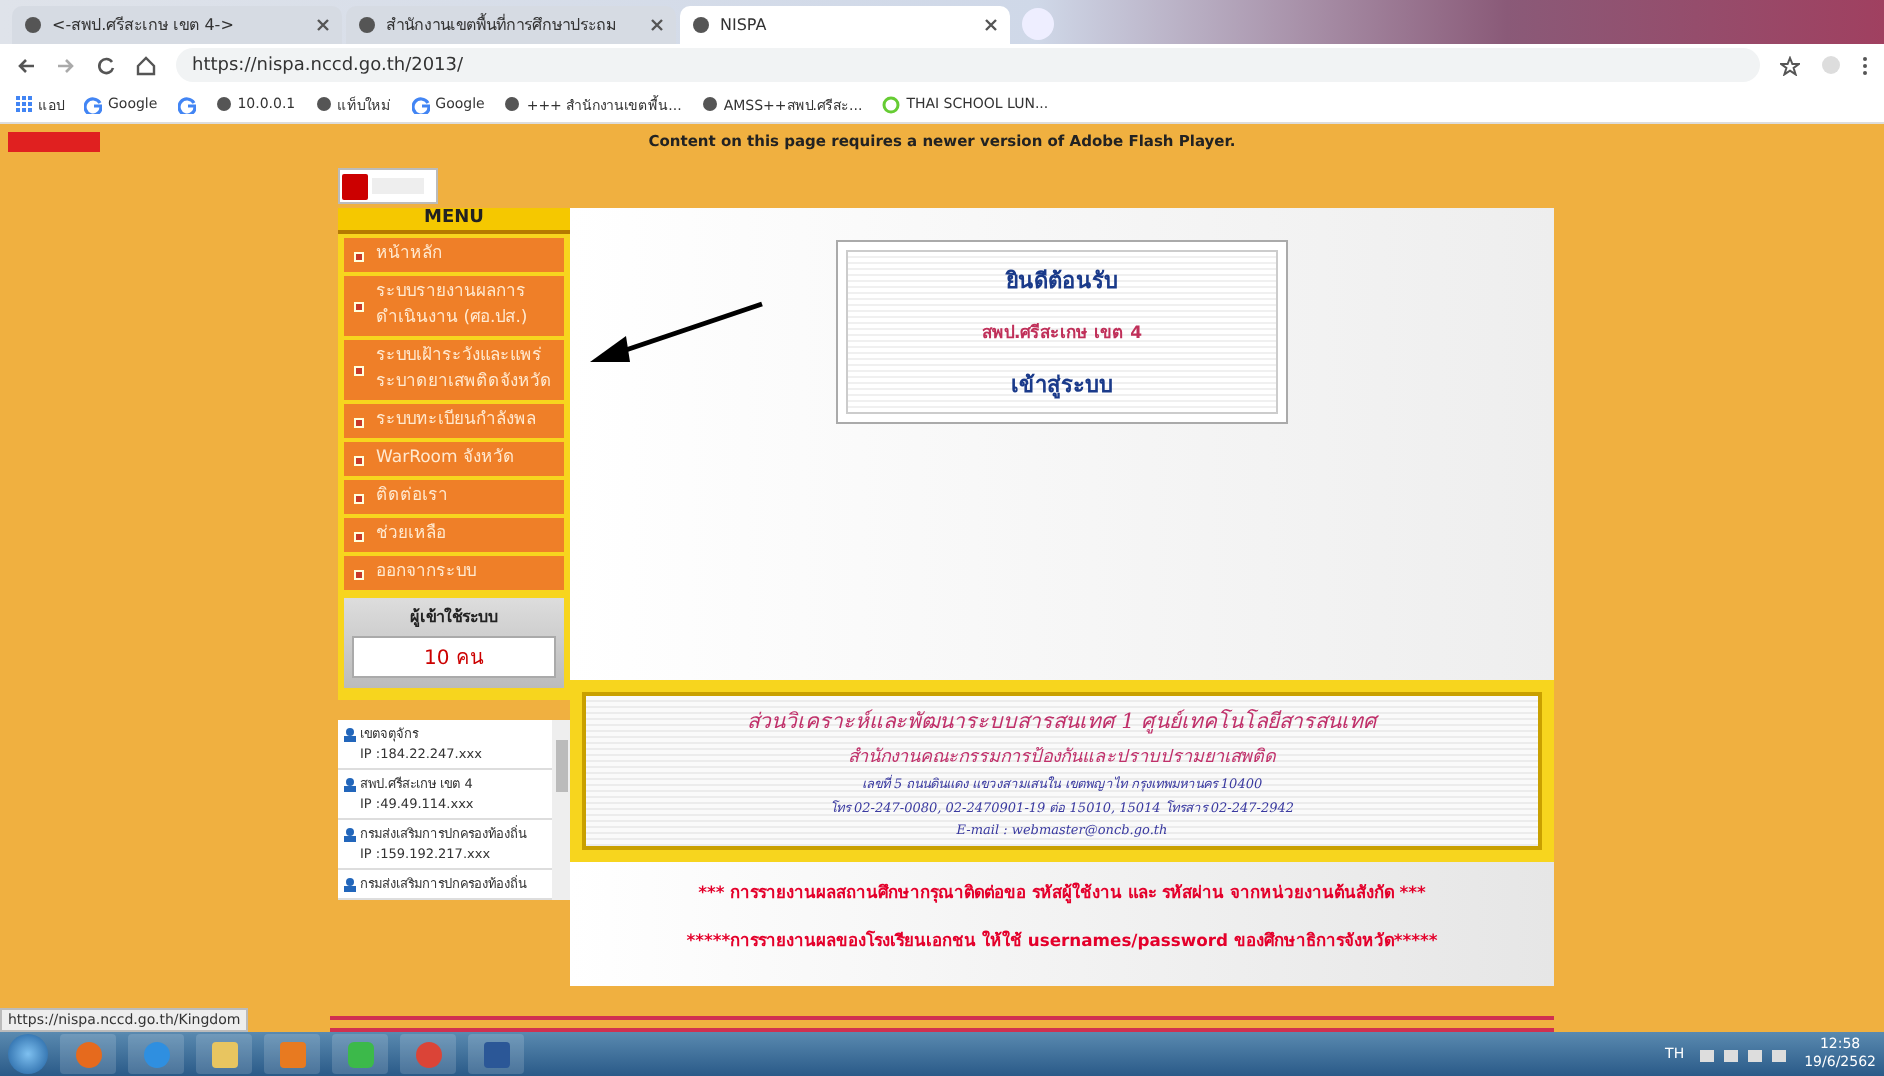 Image resolution: width=1884 pixels, height=1076 pixels. What do you see at coordinates (1062, 282) in the screenshot?
I see `welcome-text: ยินดีต้อนรับ` at bounding box center [1062, 282].